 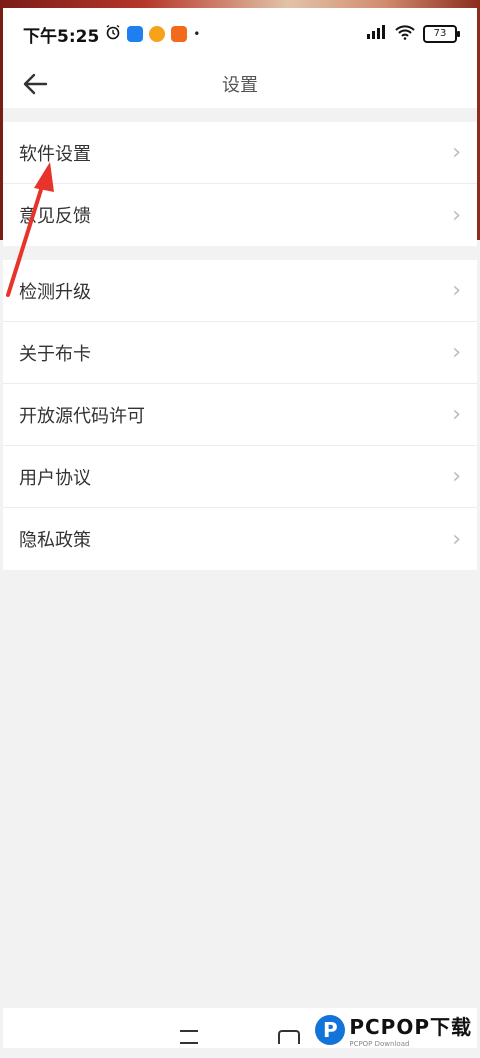 What do you see at coordinates (55, 216) in the screenshot?
I see `menu-item-label: 意见反馈` at bounding box center [55, 216].